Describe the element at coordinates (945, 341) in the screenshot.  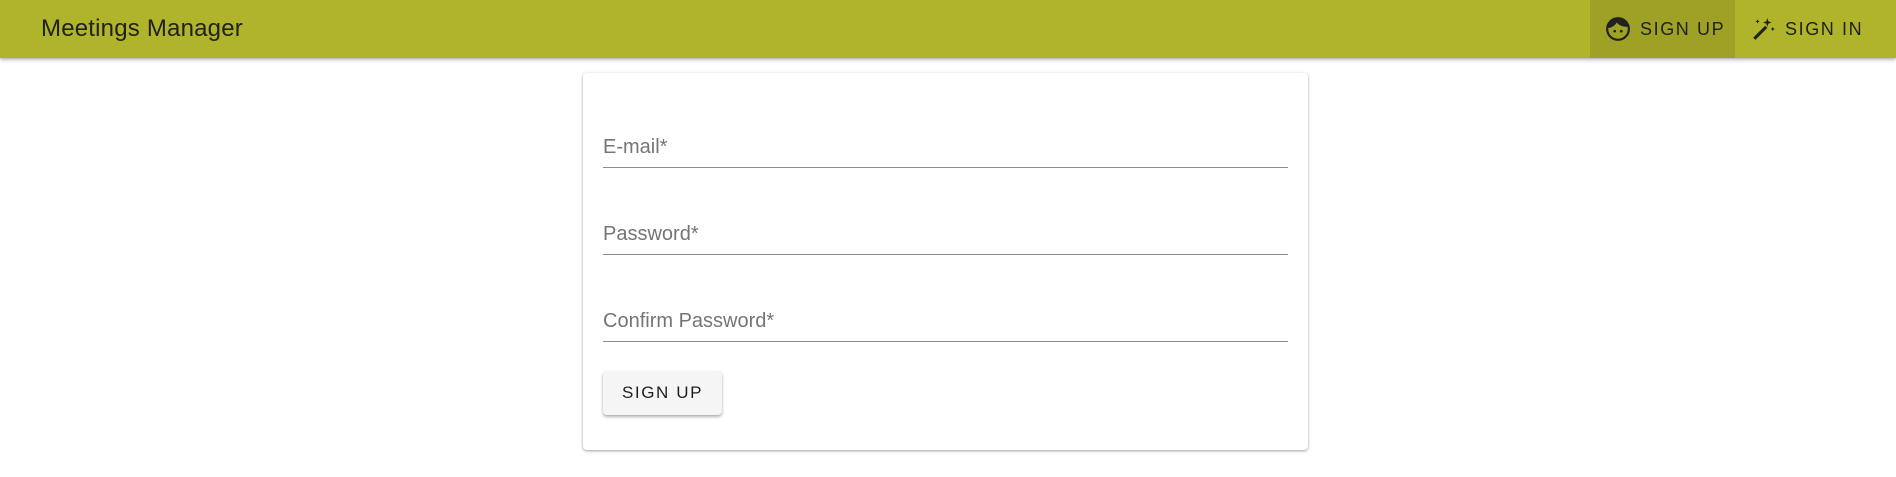
I see `confirm-password-underline` at that location.